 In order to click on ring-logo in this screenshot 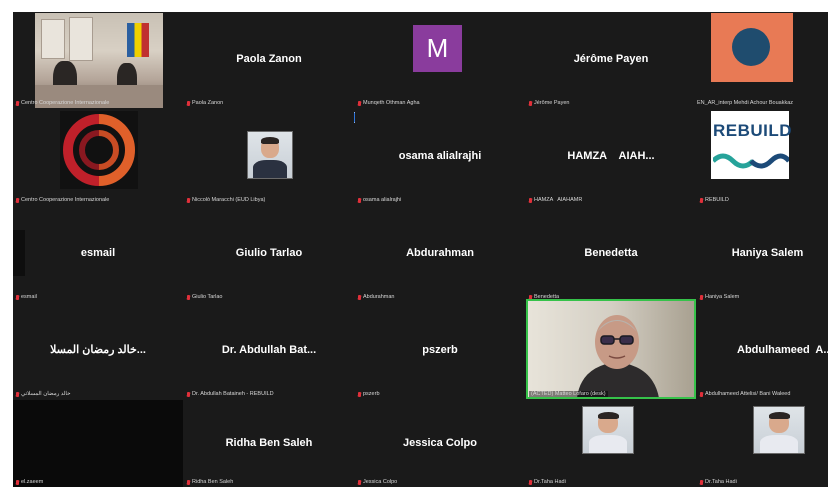, I will do `click(99, 150)`.